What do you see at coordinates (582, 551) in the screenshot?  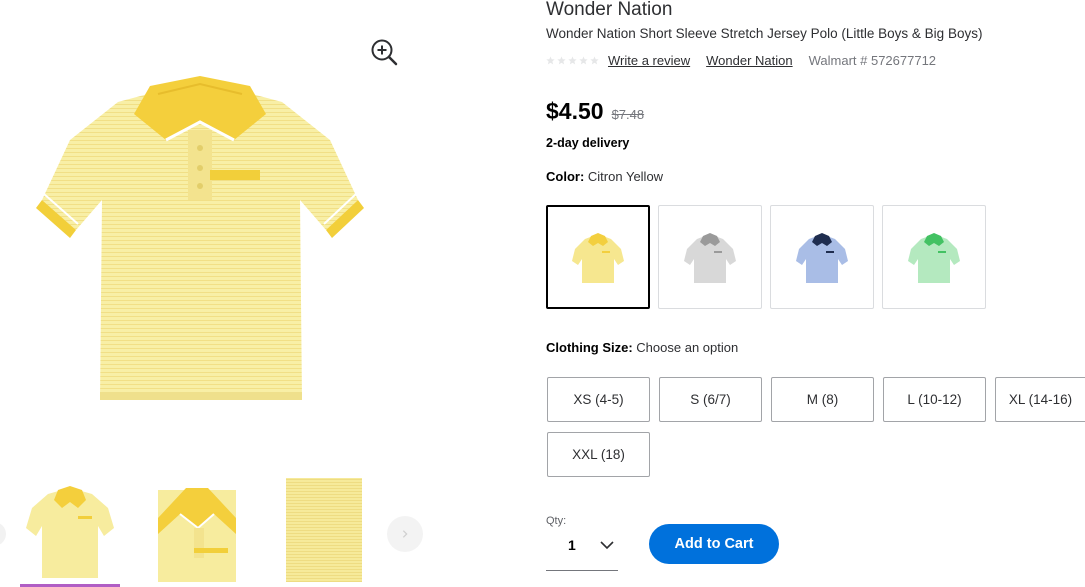 I see `quantity-select: 1` at bounding box center [582, 551].